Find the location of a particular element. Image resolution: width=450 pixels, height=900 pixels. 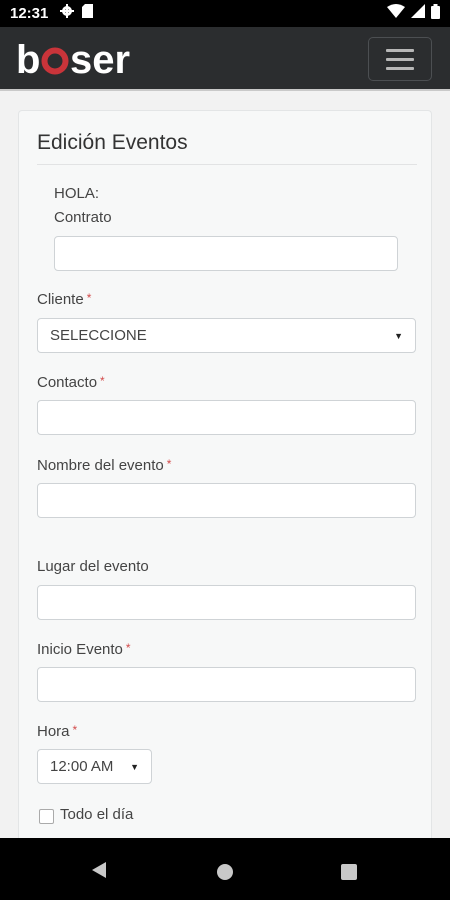

cliente-label-text: Cliente is located at coordinates (60, 299).